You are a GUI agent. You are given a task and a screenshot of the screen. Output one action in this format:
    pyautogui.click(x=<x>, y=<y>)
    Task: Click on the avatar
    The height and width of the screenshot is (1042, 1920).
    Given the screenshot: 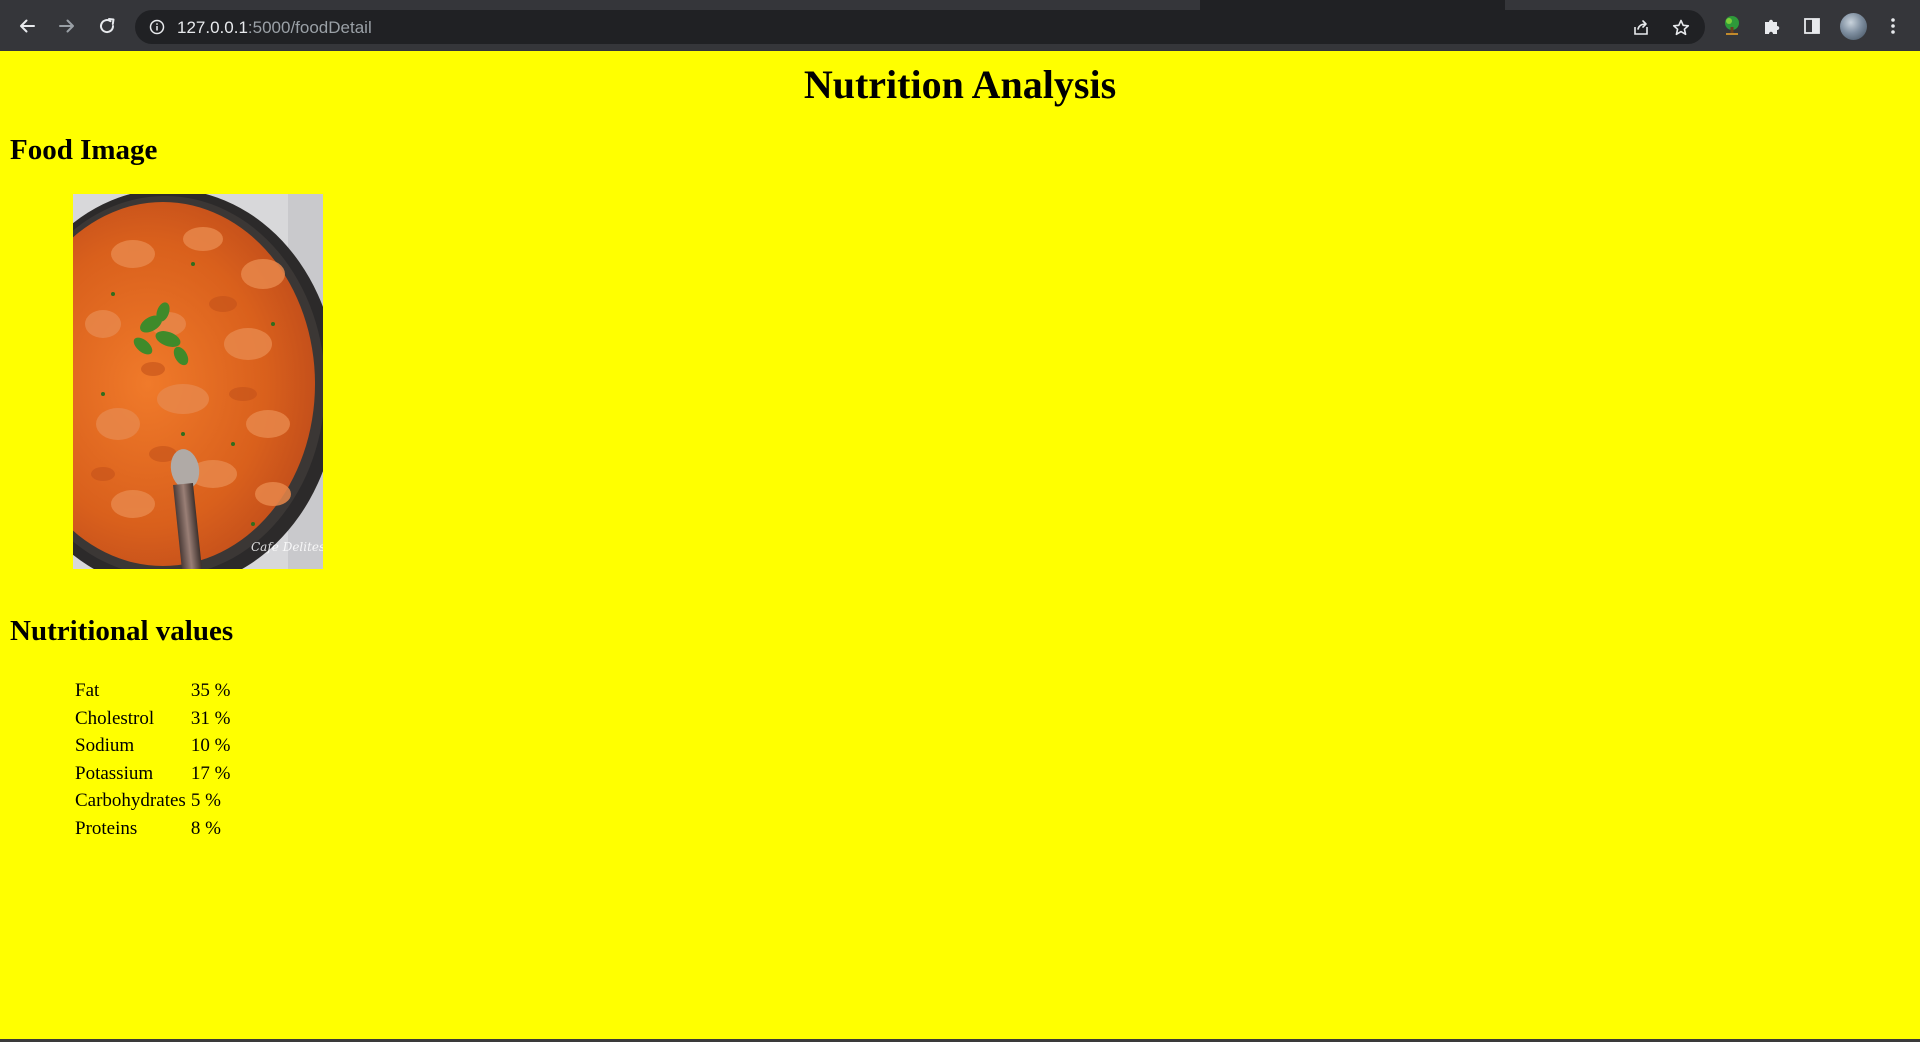 What is the action you would take?
    pyautogui.click(x=1853, y=26)
    